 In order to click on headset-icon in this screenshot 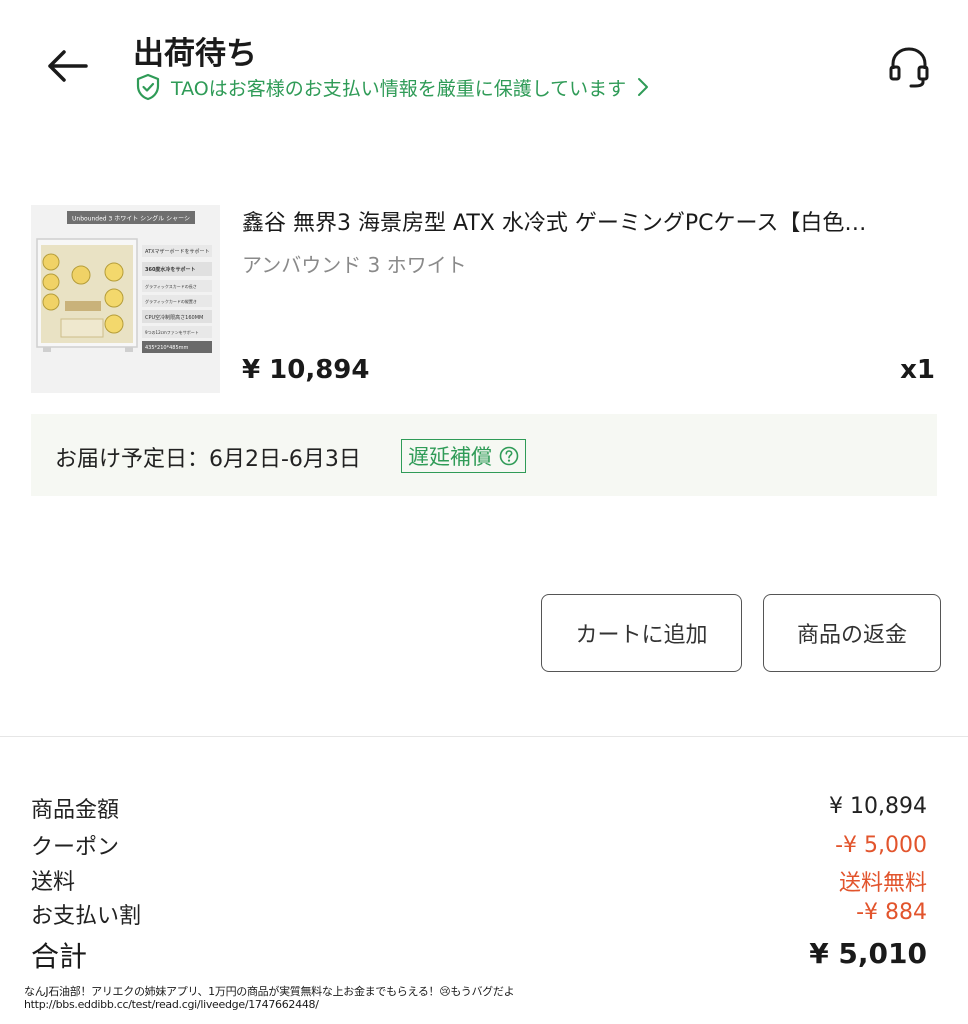, I will do `click(909, 67)`.